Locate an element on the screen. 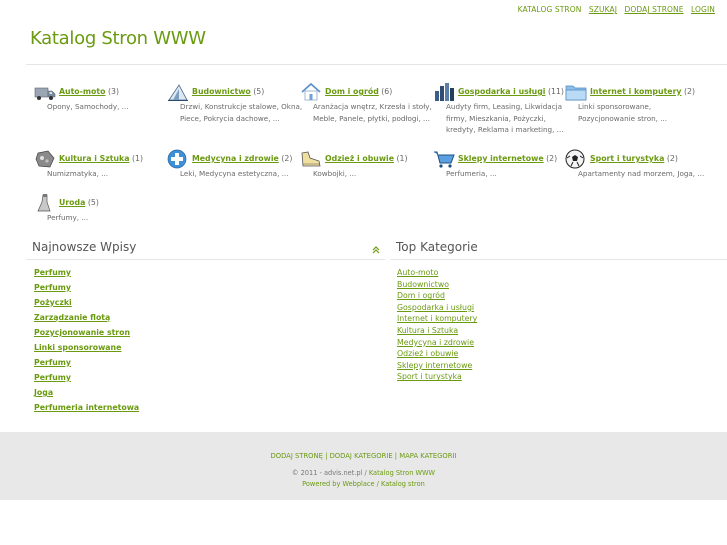  top-category-link: Dom i ogród is located at coordinates (437, 297).